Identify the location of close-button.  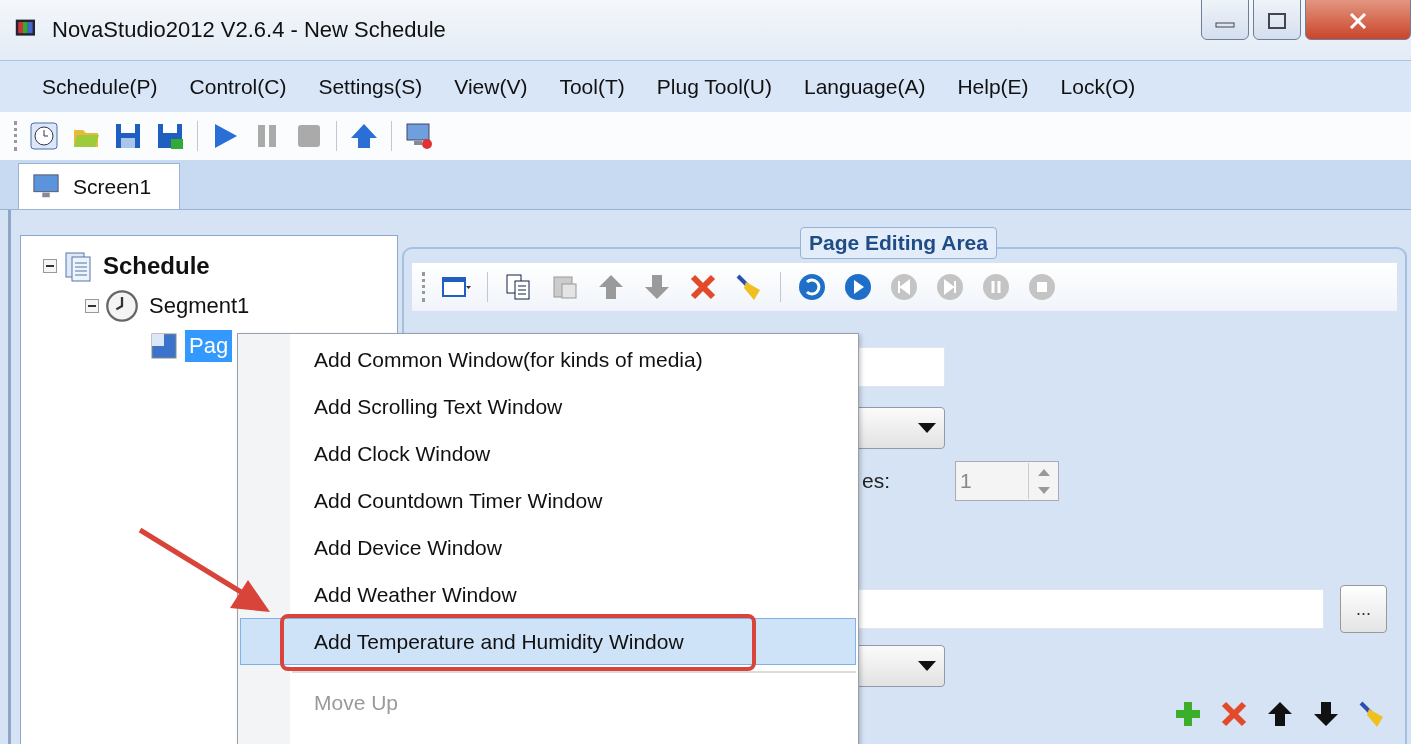
(1358, 20).